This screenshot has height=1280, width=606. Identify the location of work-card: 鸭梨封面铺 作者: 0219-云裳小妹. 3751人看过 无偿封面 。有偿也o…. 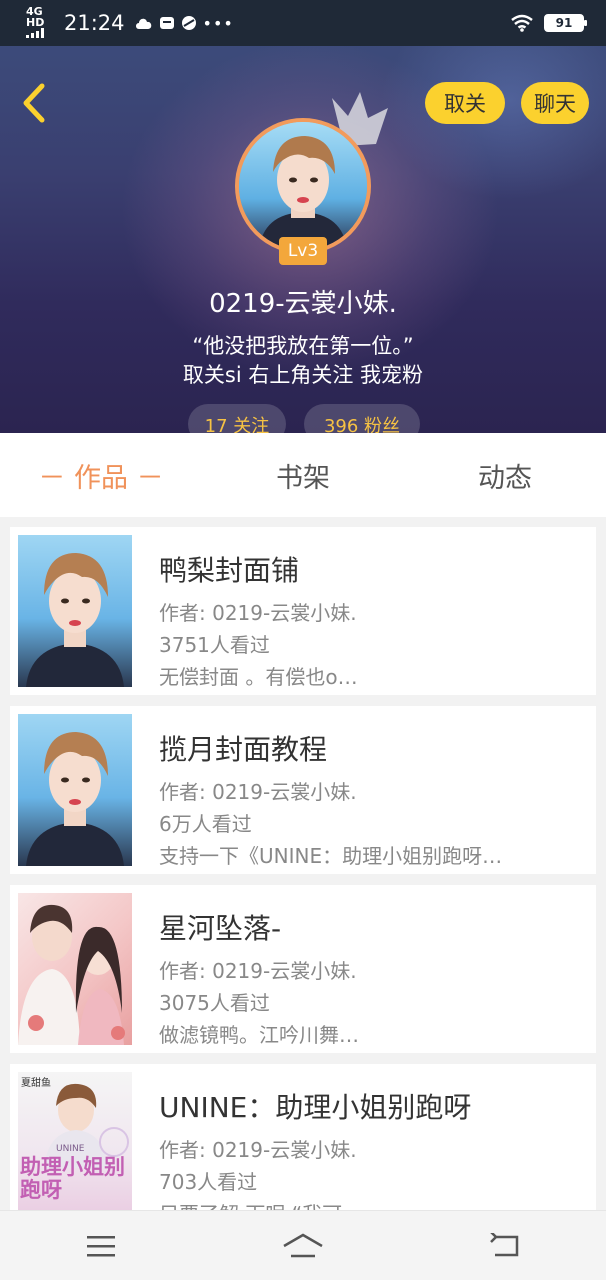
(303, 611).